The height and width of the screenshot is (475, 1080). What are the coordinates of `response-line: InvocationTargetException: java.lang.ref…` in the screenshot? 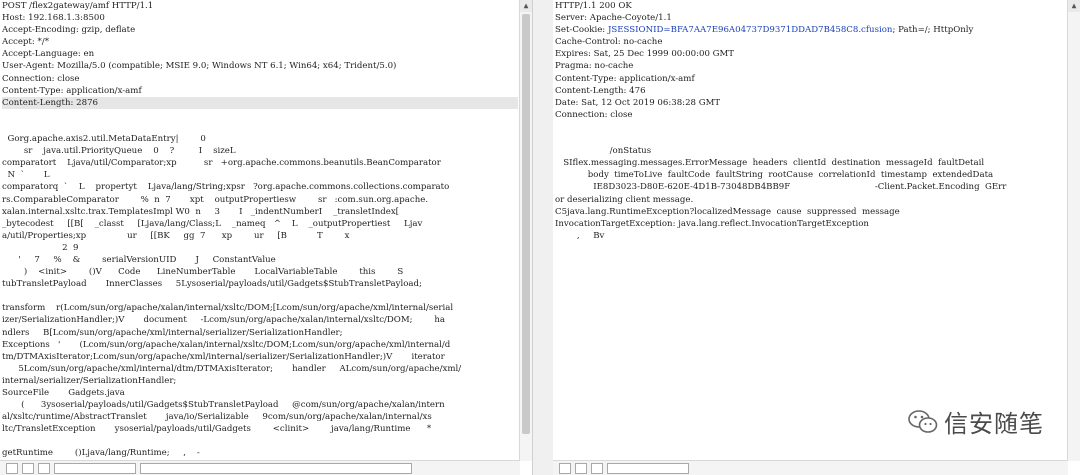 It's located at (712, 223).